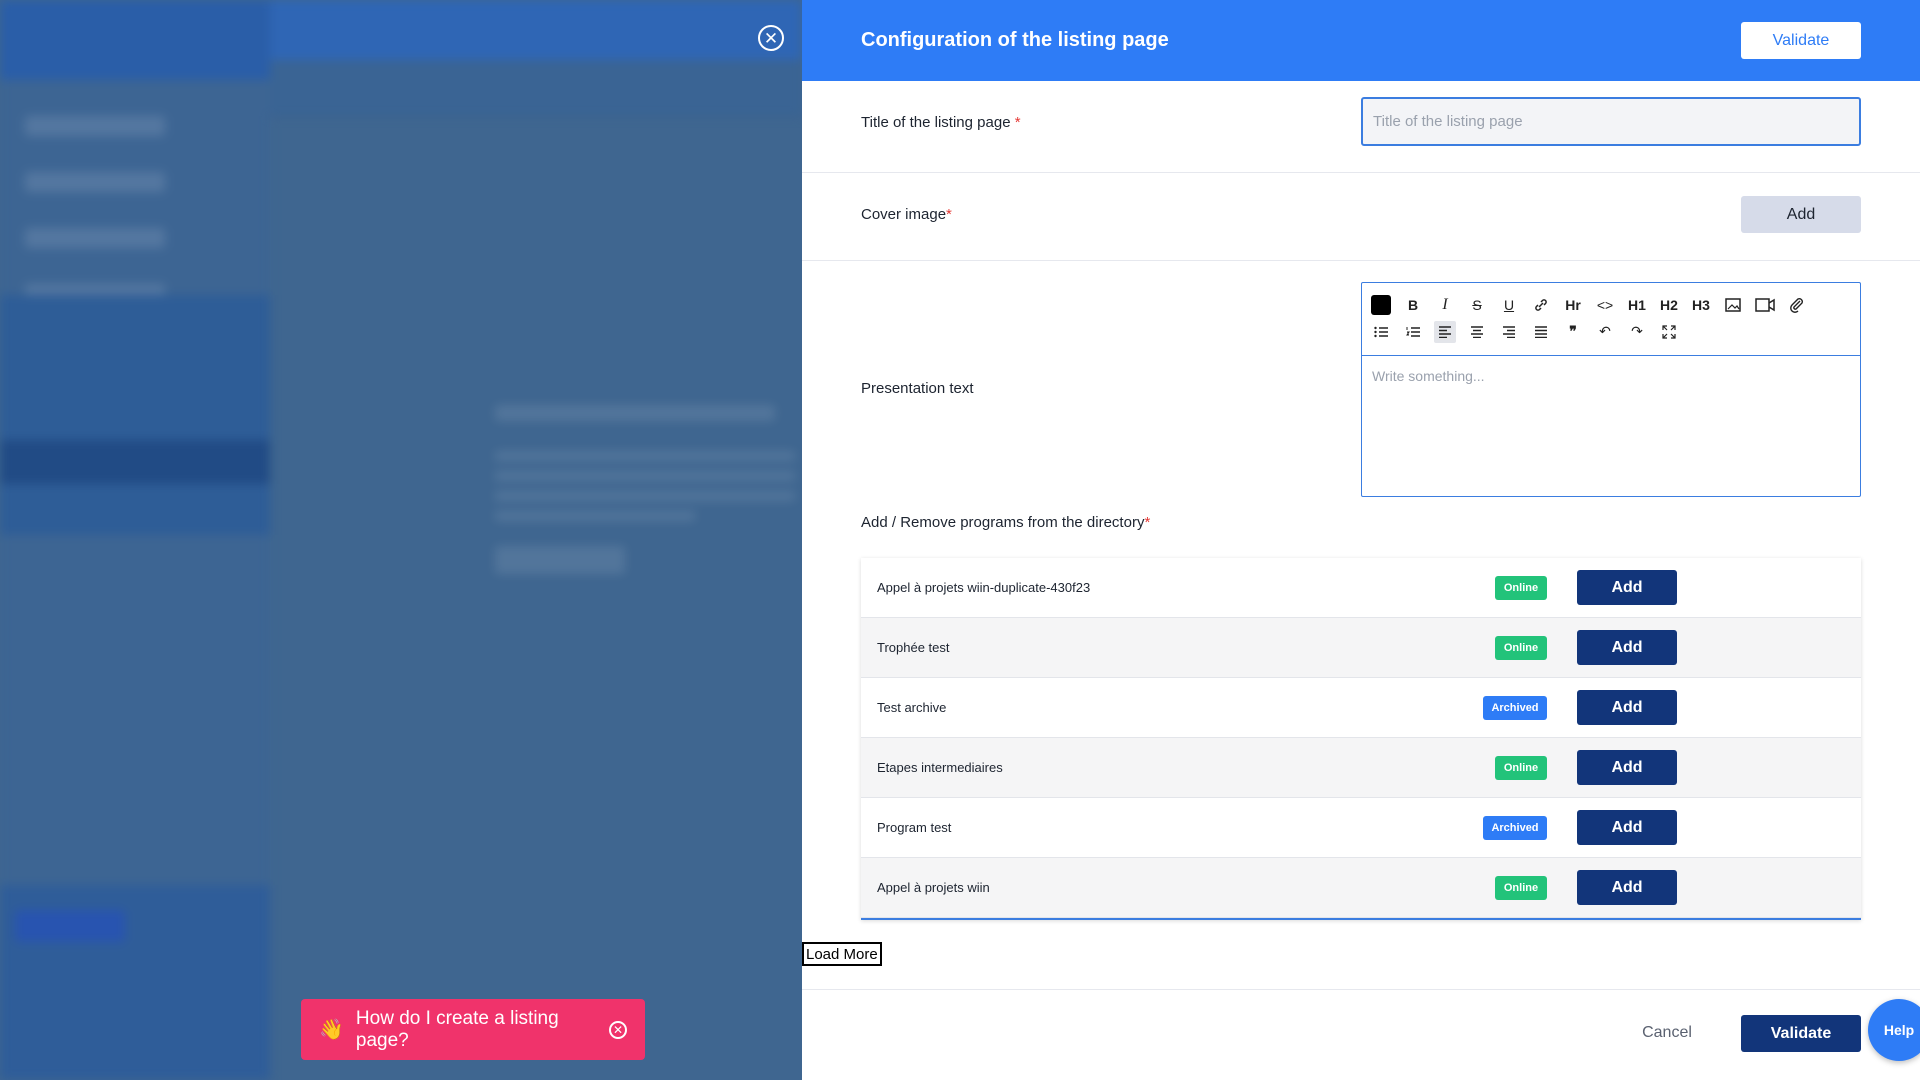 The width and height of the screenshot is (1920, 1080). Describe the element at coordinates (1573, 305) in the screenshot. I see `horizontal-rule-icon: Hr` at that location.